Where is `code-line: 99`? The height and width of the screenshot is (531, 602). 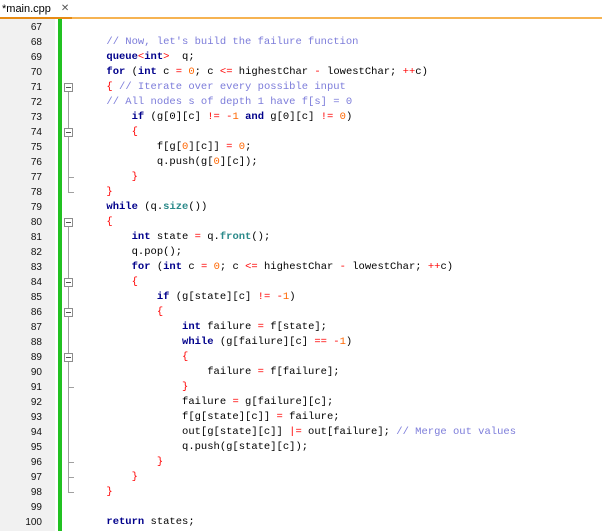
code-line: 99 is located at coordinates (301, 507).